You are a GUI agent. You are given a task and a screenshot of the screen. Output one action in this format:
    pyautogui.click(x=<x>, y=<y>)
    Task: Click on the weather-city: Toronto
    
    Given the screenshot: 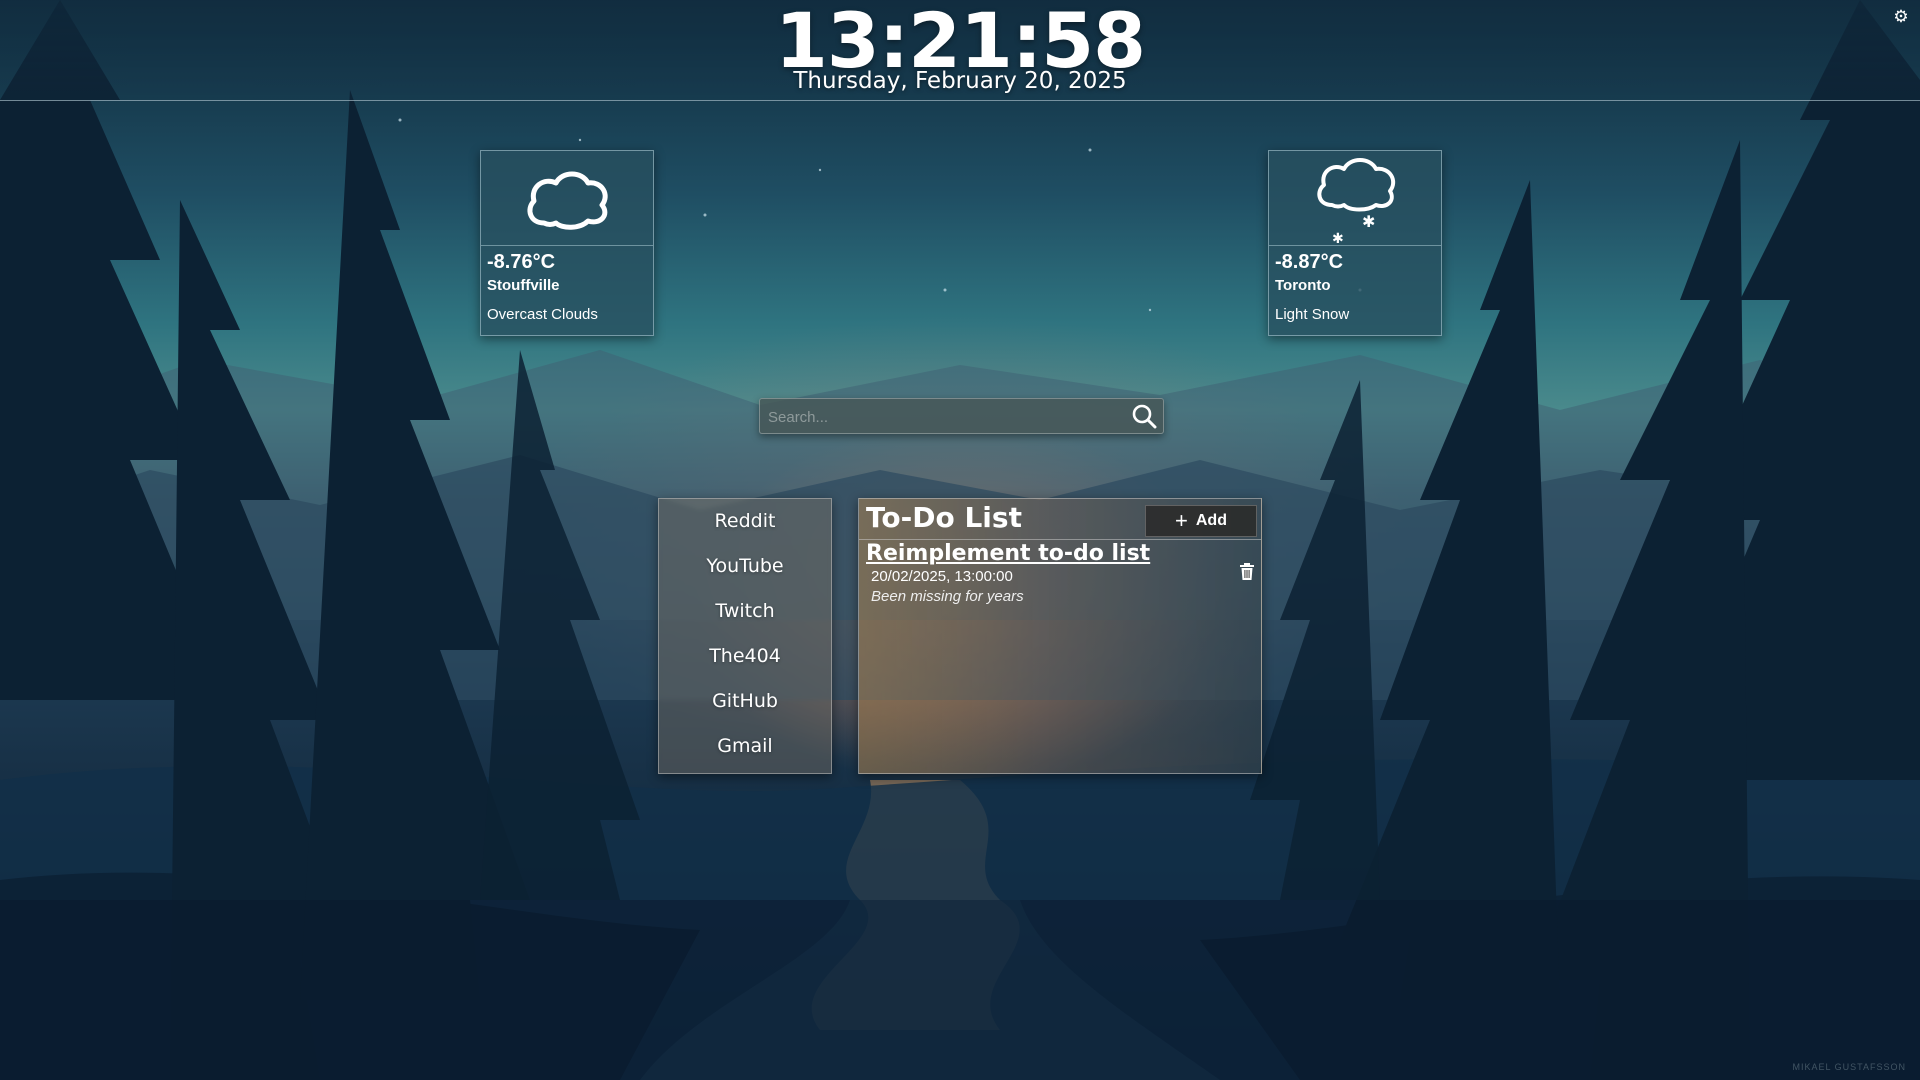 What is the action you would take?
    pyautogui.click(x=1303, y=285)
    